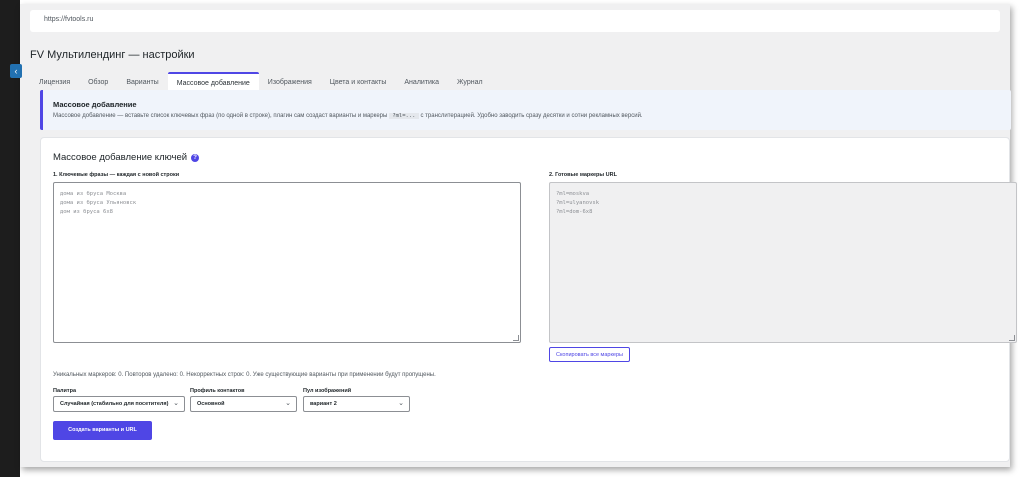 The image size is (1024, 477). I want to click on create-variants-button: Создать варианты и URL, so click(102, 430).